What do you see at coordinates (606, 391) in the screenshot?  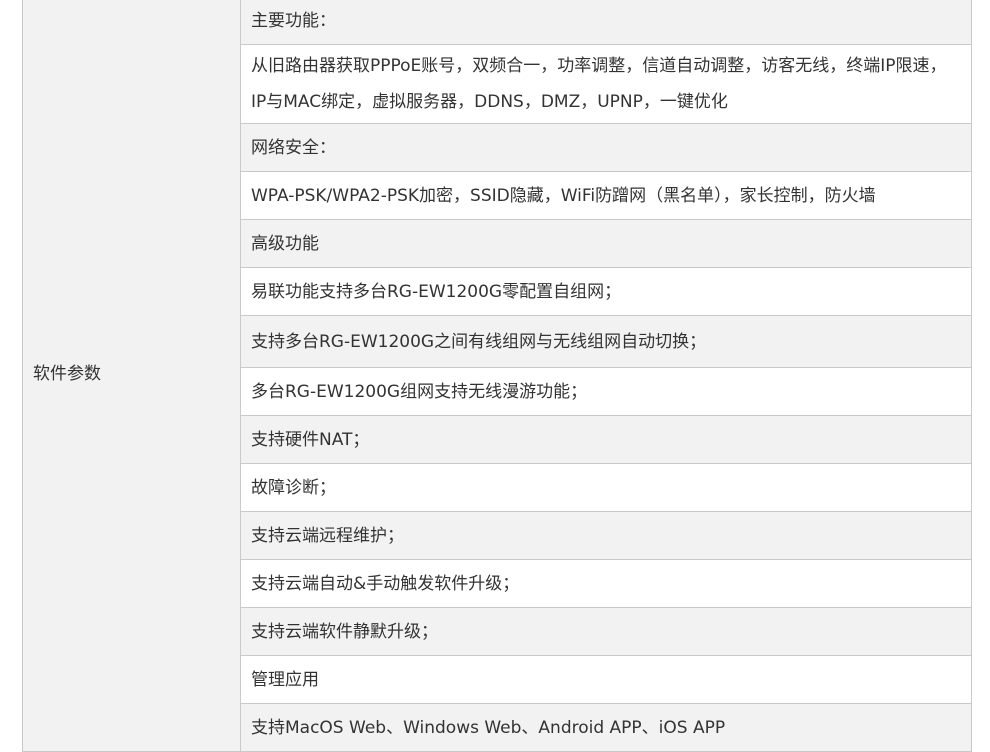 I see `row-text-roaming: 多台RG-EW1200G组网支持无线漫游功能；` at bounding box center [606, 391].